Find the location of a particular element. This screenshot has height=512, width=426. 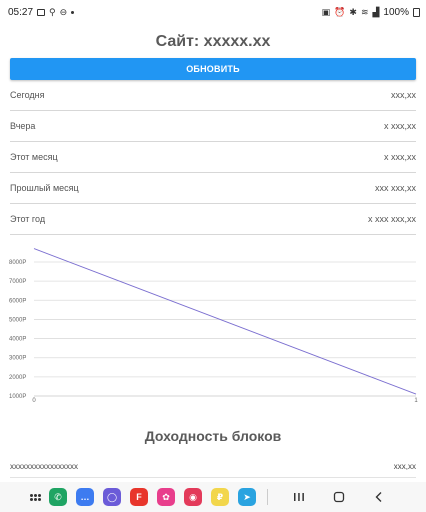

search-notification-icon: ⚲ is located at coordinates (52, 11).